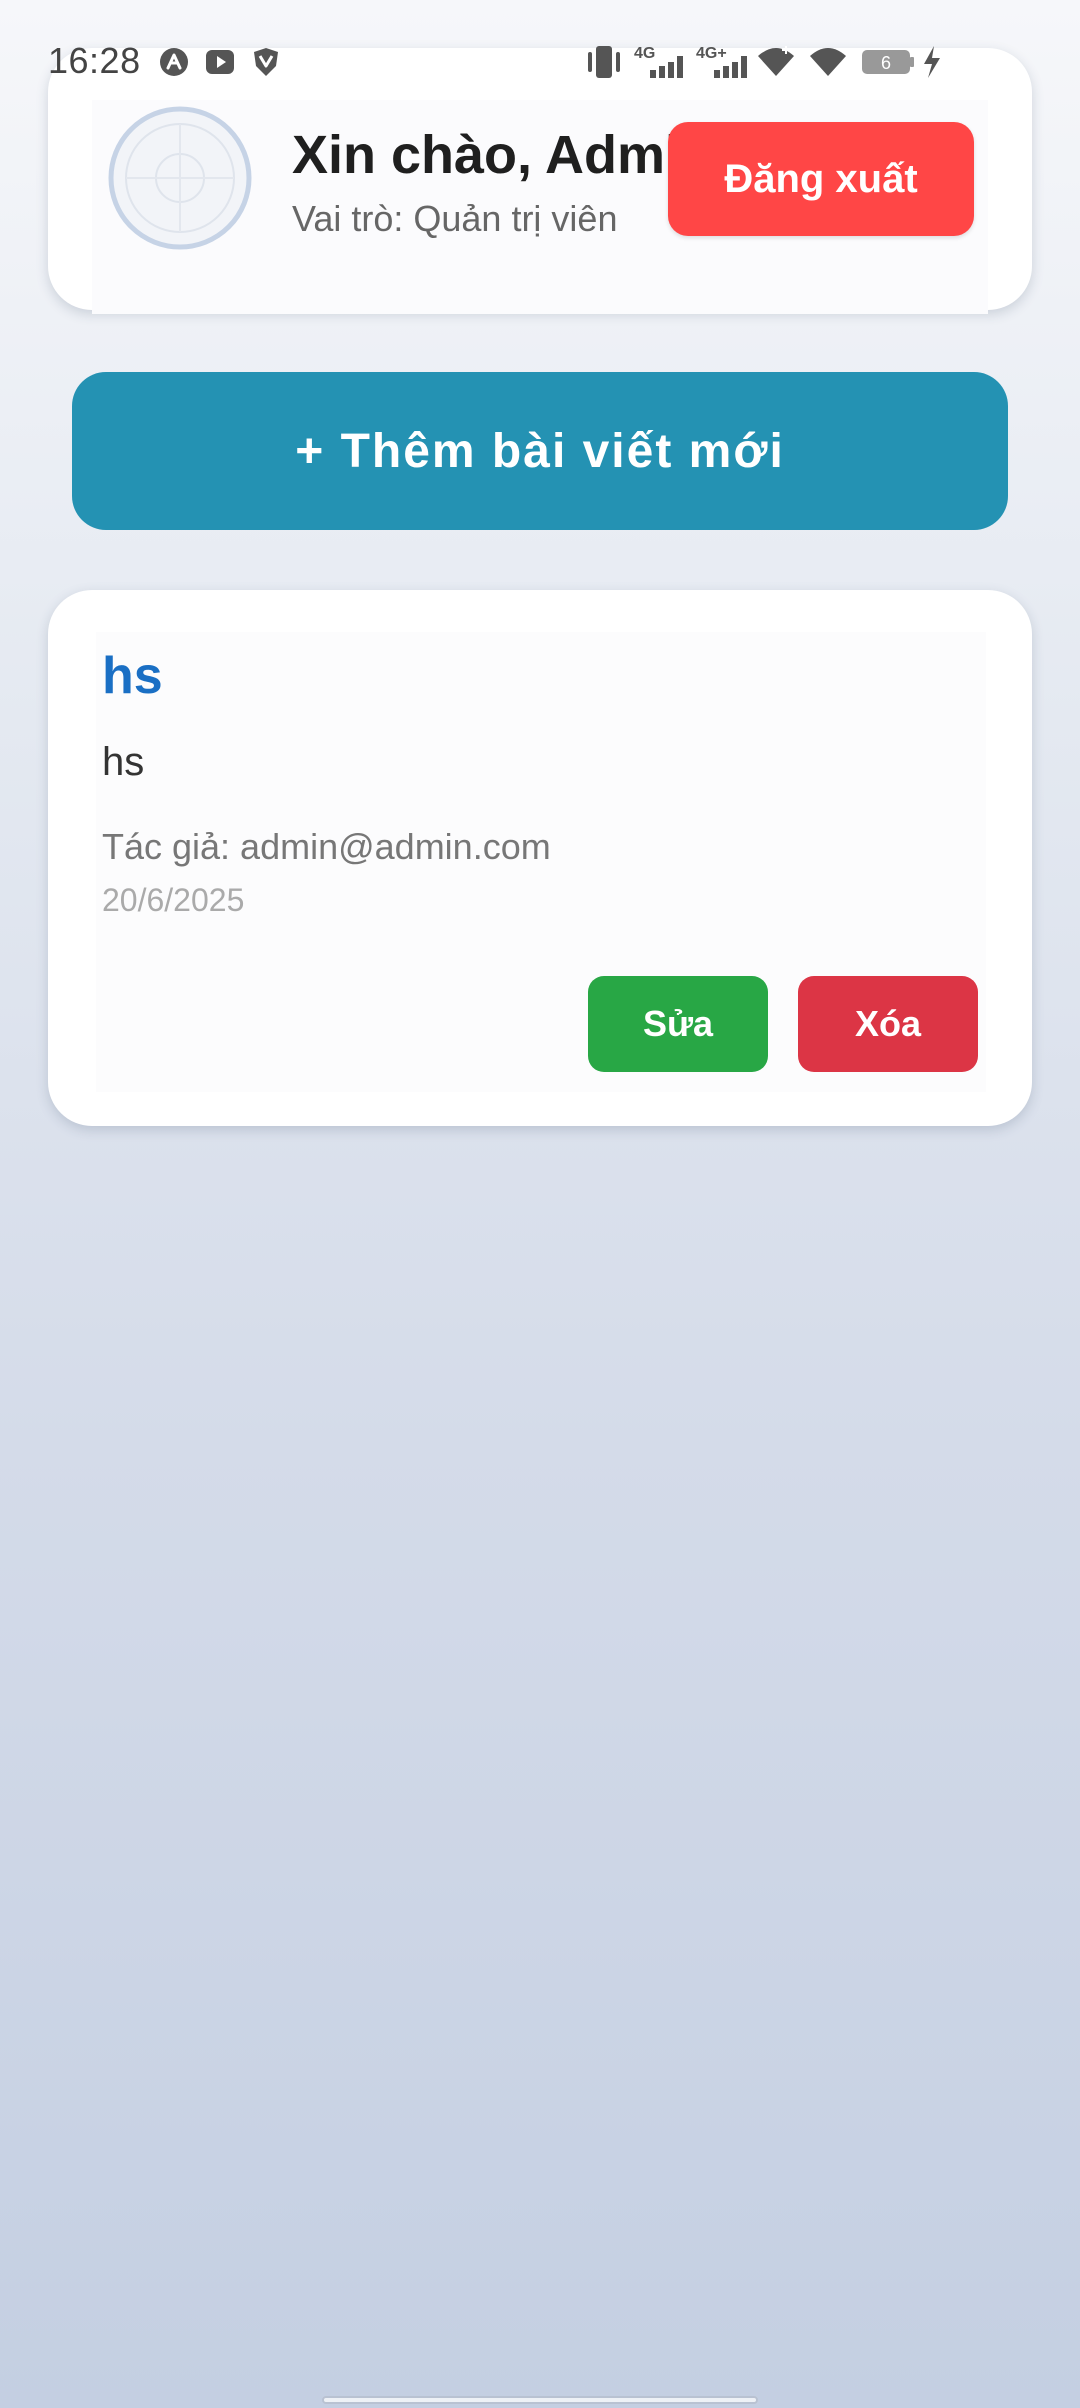  Describe the element at coordinates (220, 62) in the screenshot. I see `youtube-notification-icon` at that location.